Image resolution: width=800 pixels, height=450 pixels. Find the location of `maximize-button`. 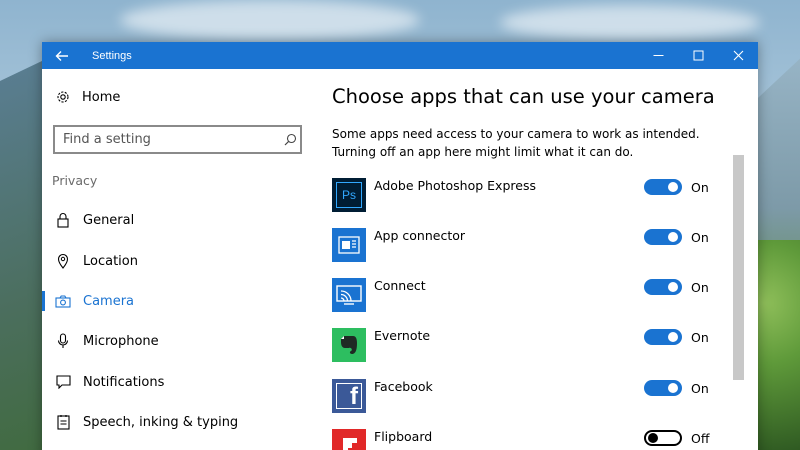

maximize-button is located at coordinates (698, 55).